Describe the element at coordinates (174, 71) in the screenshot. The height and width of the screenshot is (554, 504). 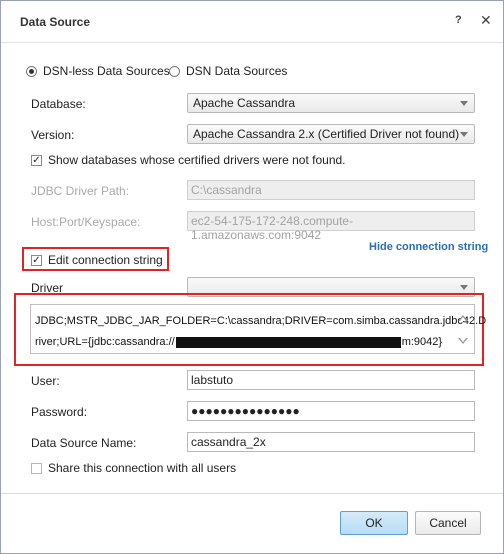
I see `radio-button-icon` at that location.